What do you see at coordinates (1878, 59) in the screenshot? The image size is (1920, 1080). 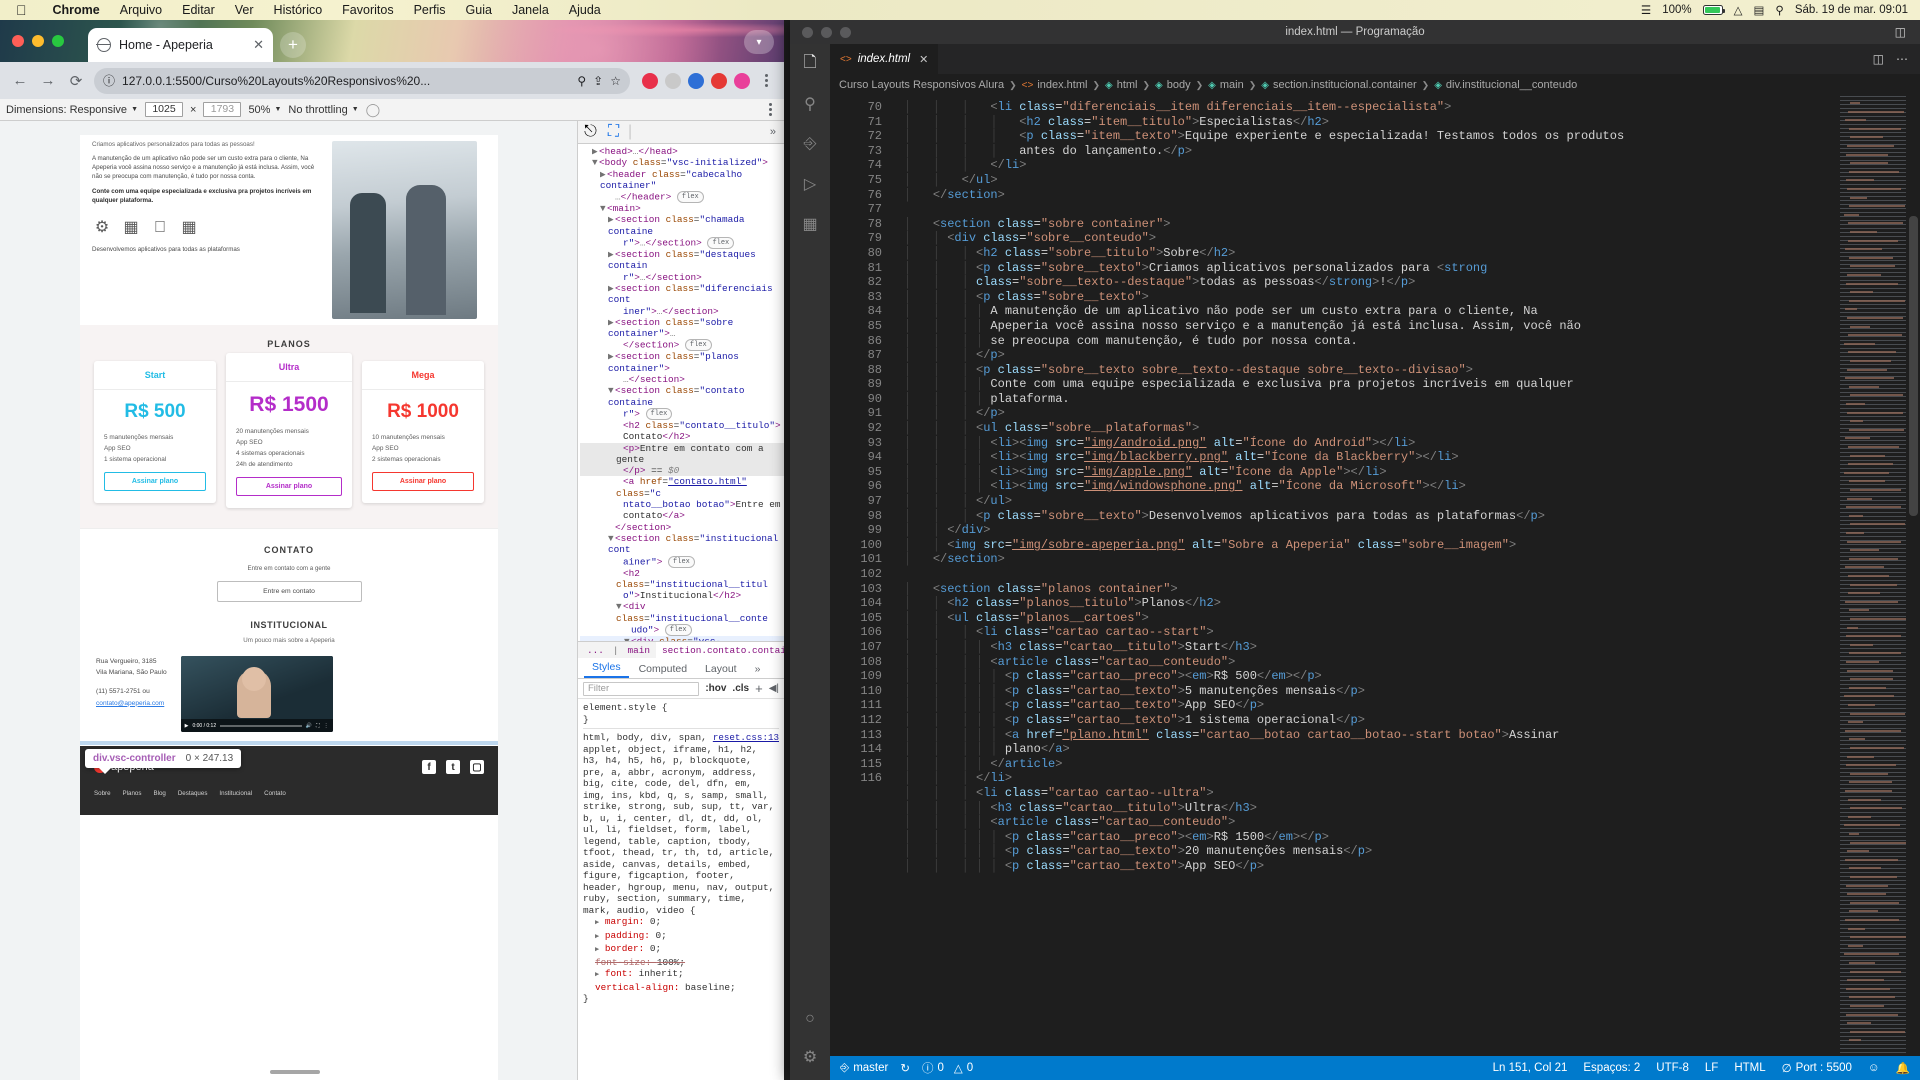 I see `split-editor-icon: ◫` at bounding box center [1878, 59].